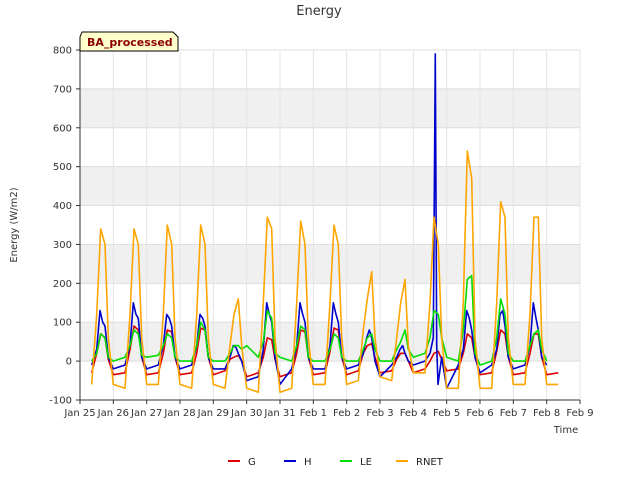 This screenshot has height=480, width=640. I want to click on legend-label-g: G, so click(252, 462).